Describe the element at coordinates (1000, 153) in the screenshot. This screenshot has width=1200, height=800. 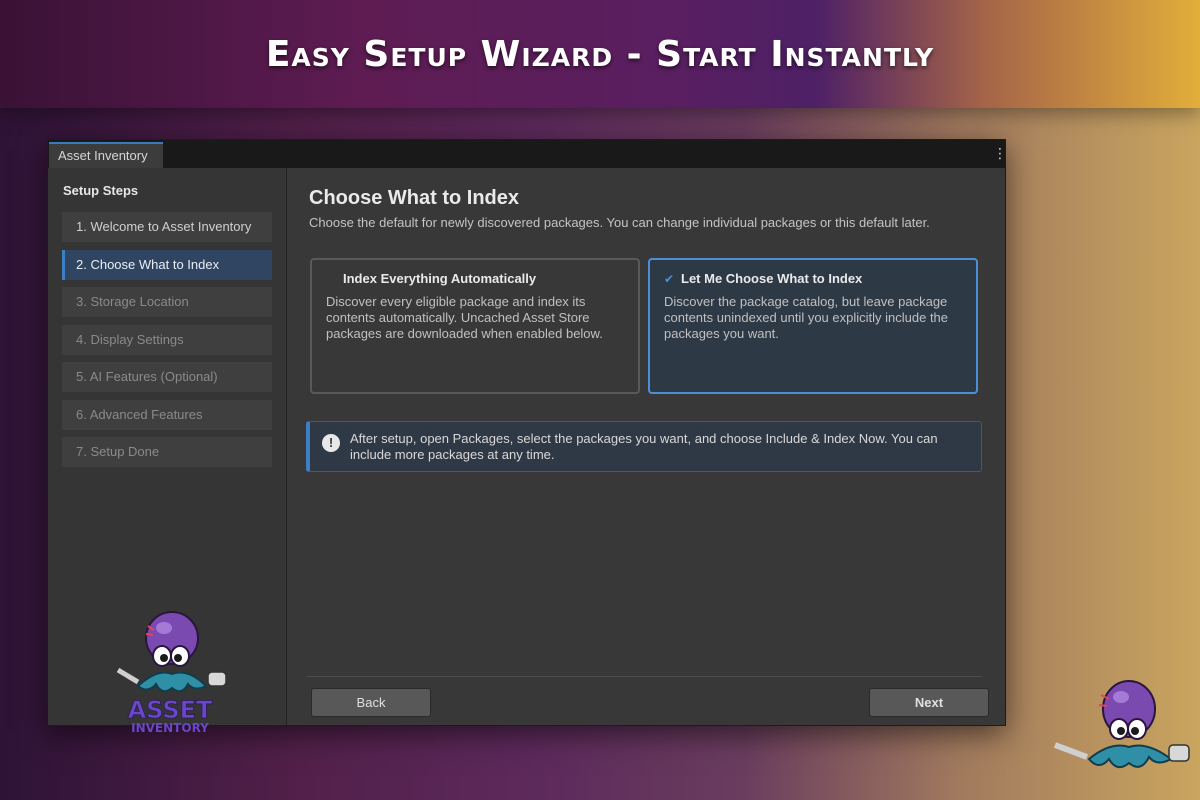
I see `kebab-menu-icon: ⋮` at that location.